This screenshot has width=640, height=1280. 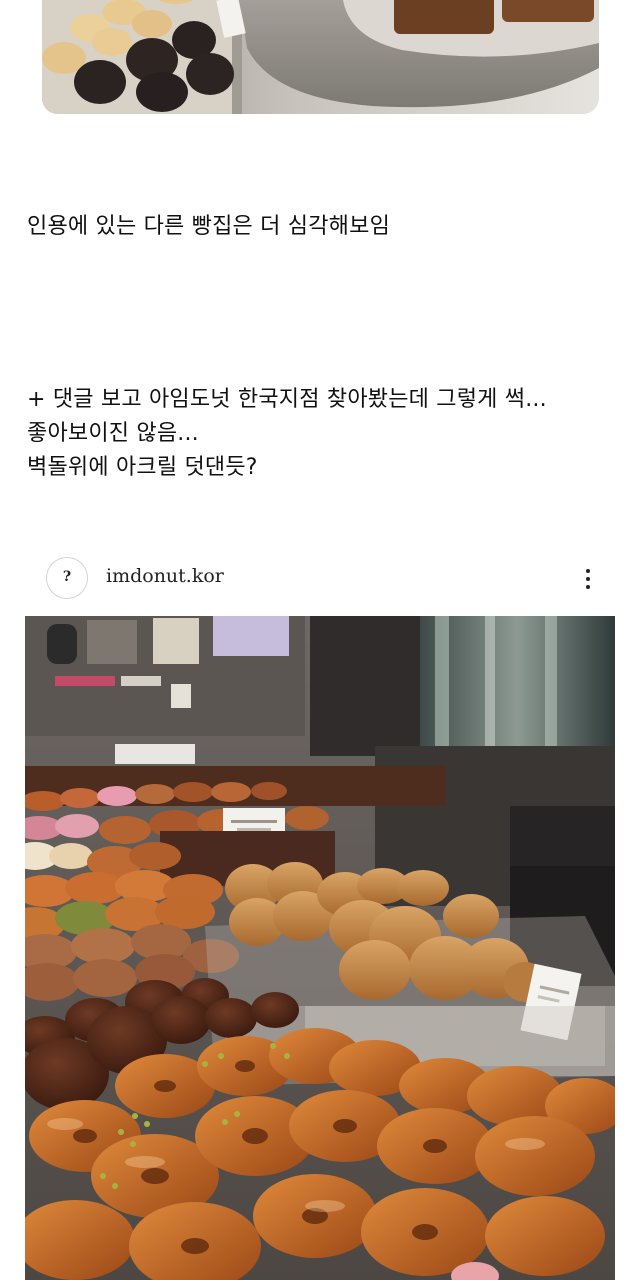 What do you see at coordinates (588, 571) in the screenshot?
I see `vertical-ellipsis-icon` at bounding box center [588, 571].